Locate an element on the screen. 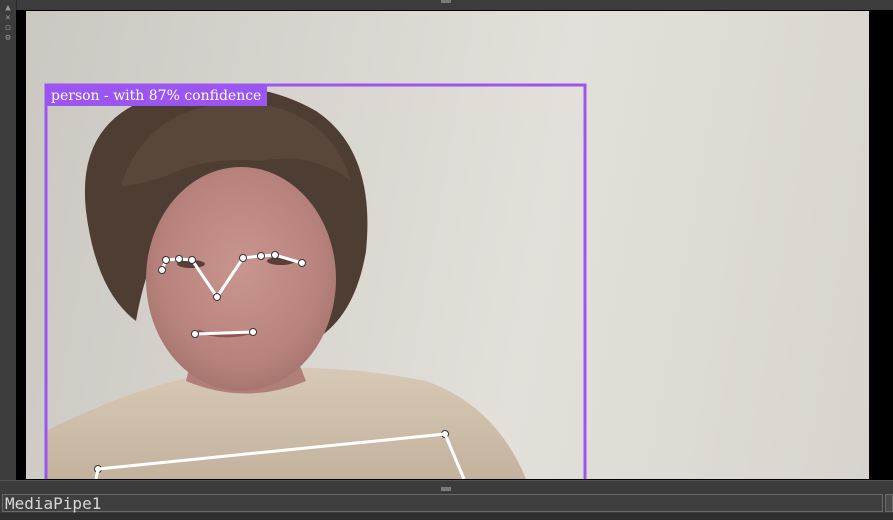  settings-icon: ⚙ is located at coordinates (8, 38).